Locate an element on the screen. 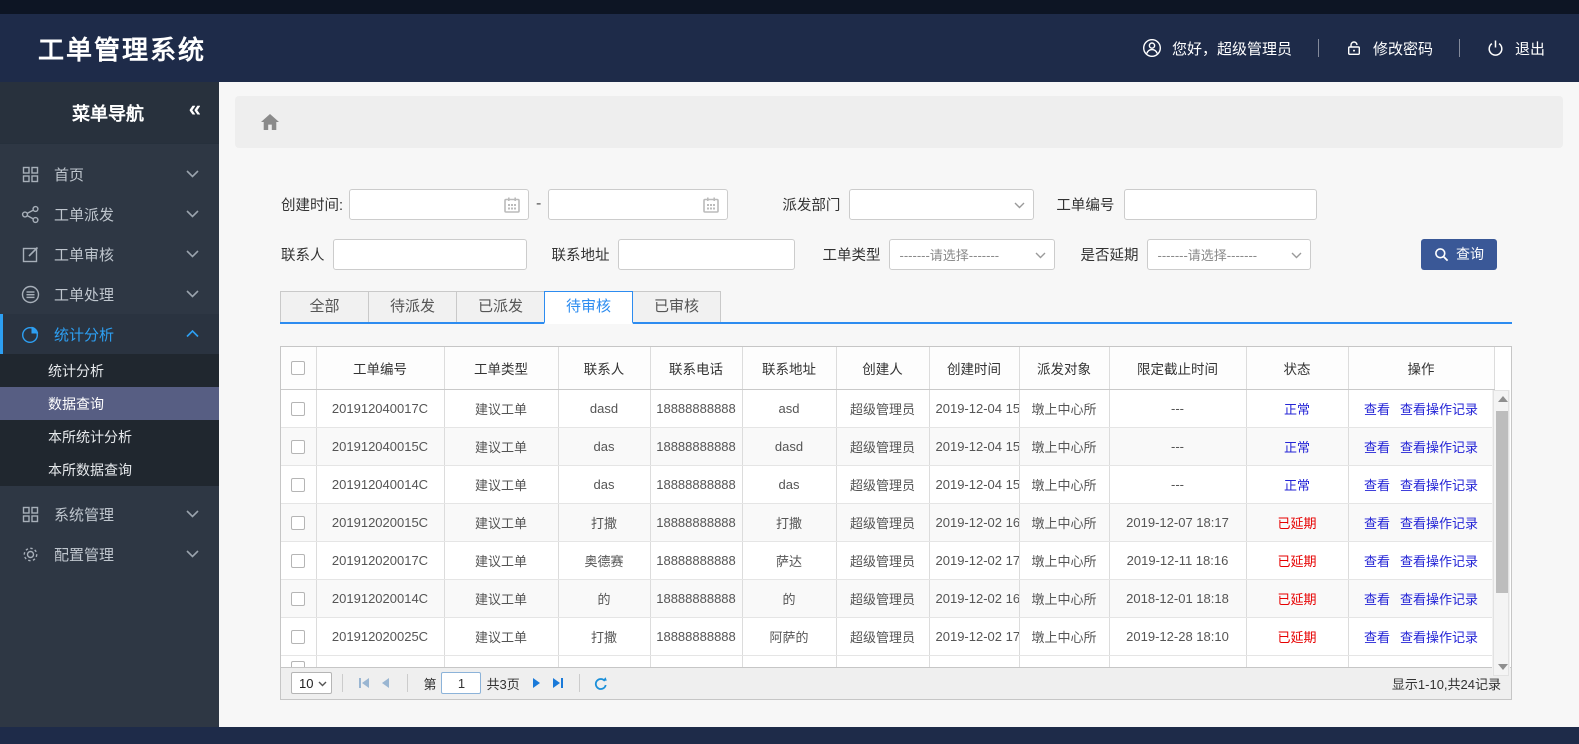 The image size is (1579, 744). order-type-label: 工单类型 is located at coordinates (851, 255).